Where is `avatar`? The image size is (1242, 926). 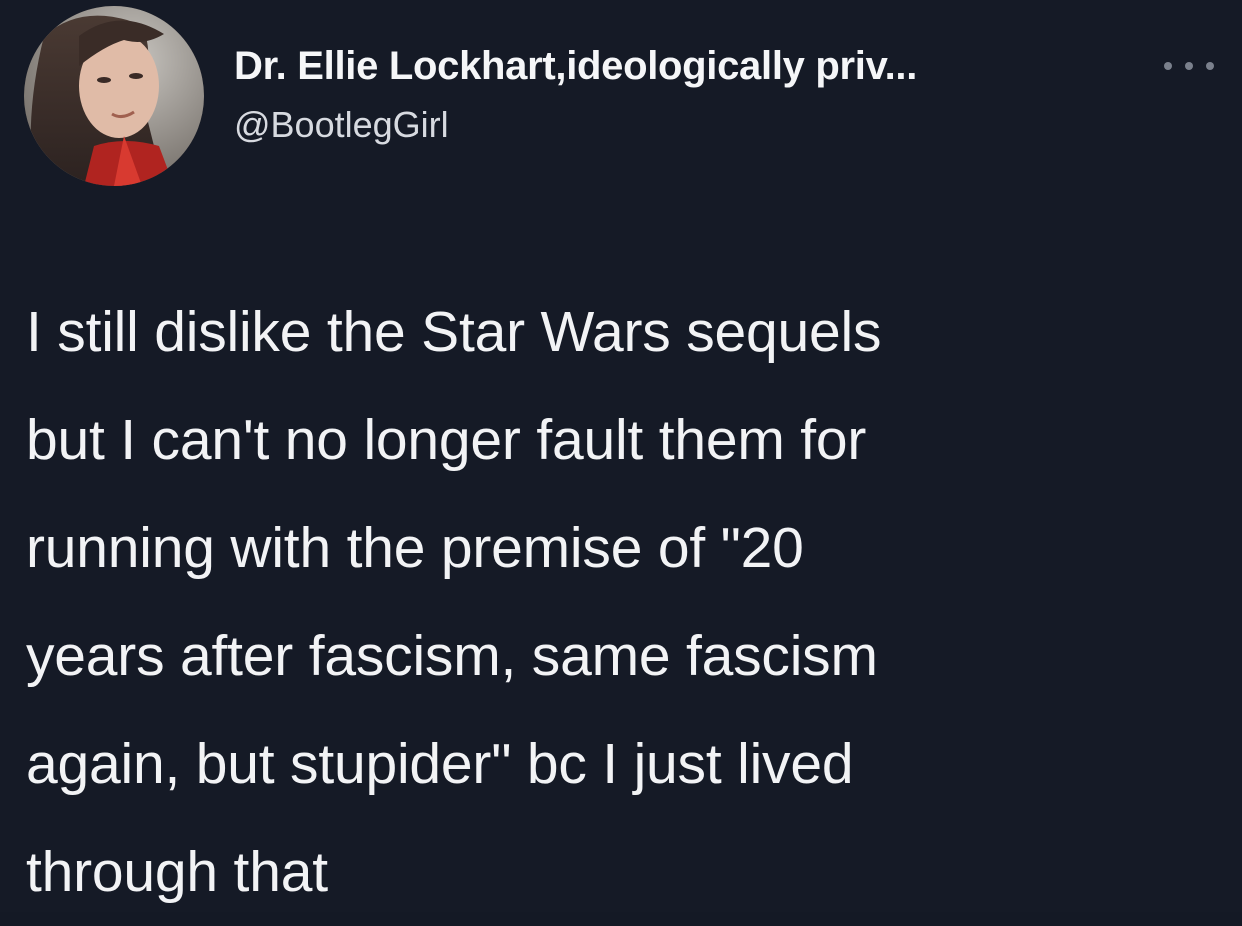
avatar is located at coordinates (114, 96).